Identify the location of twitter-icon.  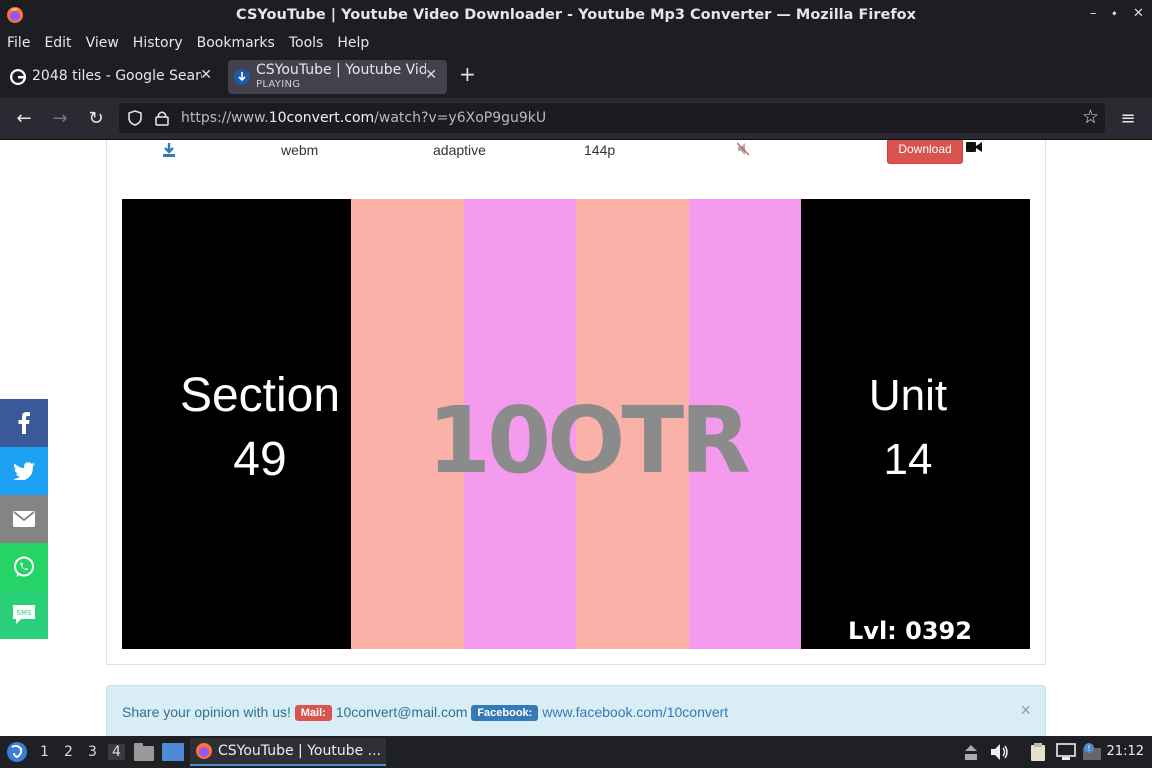
(24, 471).